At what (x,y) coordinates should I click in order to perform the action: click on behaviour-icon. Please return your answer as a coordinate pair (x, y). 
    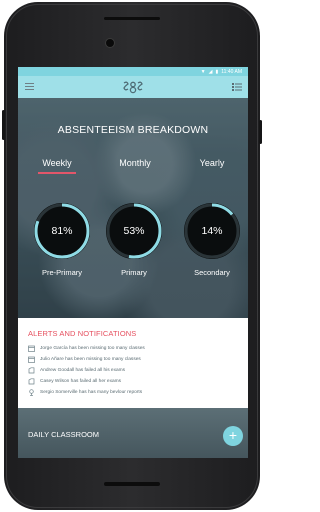
    Looking at the image, I should click on (31, 392).